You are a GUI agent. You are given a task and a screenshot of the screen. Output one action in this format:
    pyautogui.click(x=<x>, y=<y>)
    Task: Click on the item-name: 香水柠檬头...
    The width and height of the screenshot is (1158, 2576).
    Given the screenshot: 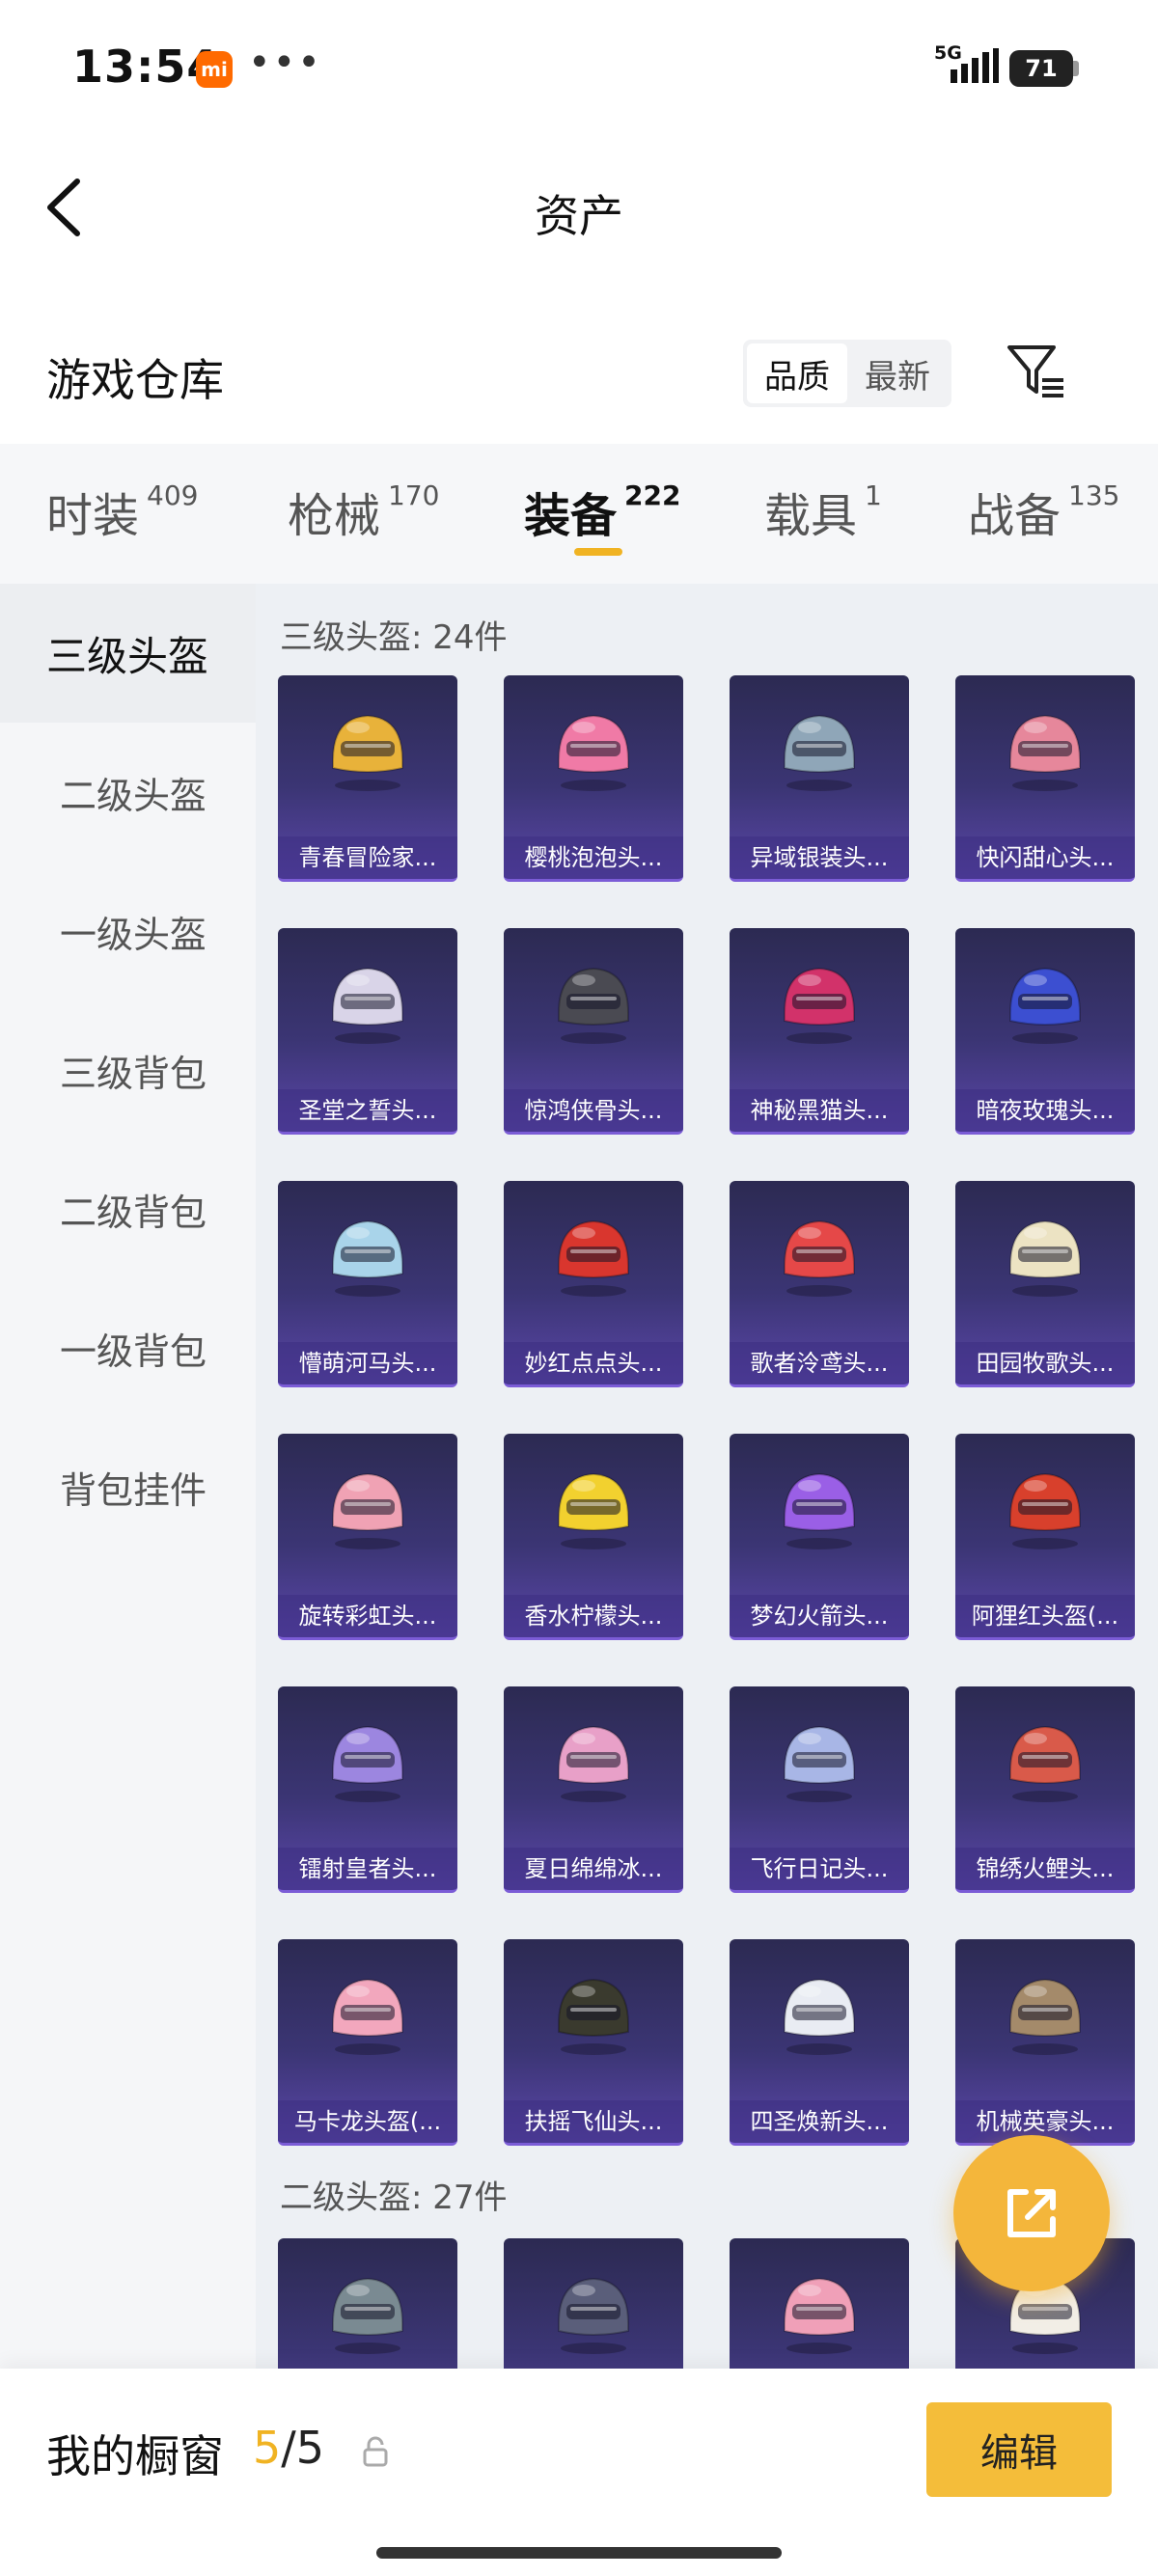 What is the action you would take?
    pyautogui.click(x=593, y=1616)
    